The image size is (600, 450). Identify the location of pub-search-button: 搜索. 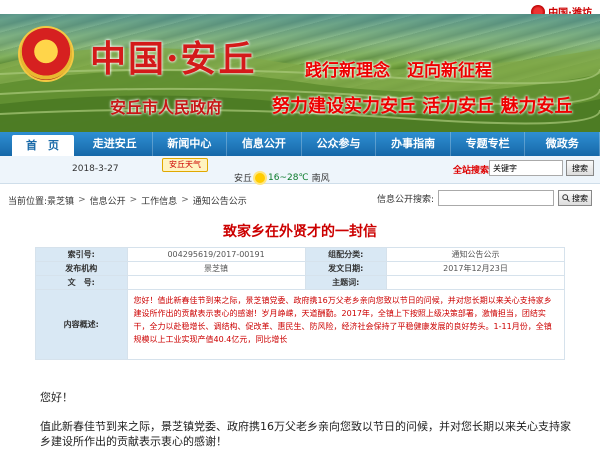
(575, 198).